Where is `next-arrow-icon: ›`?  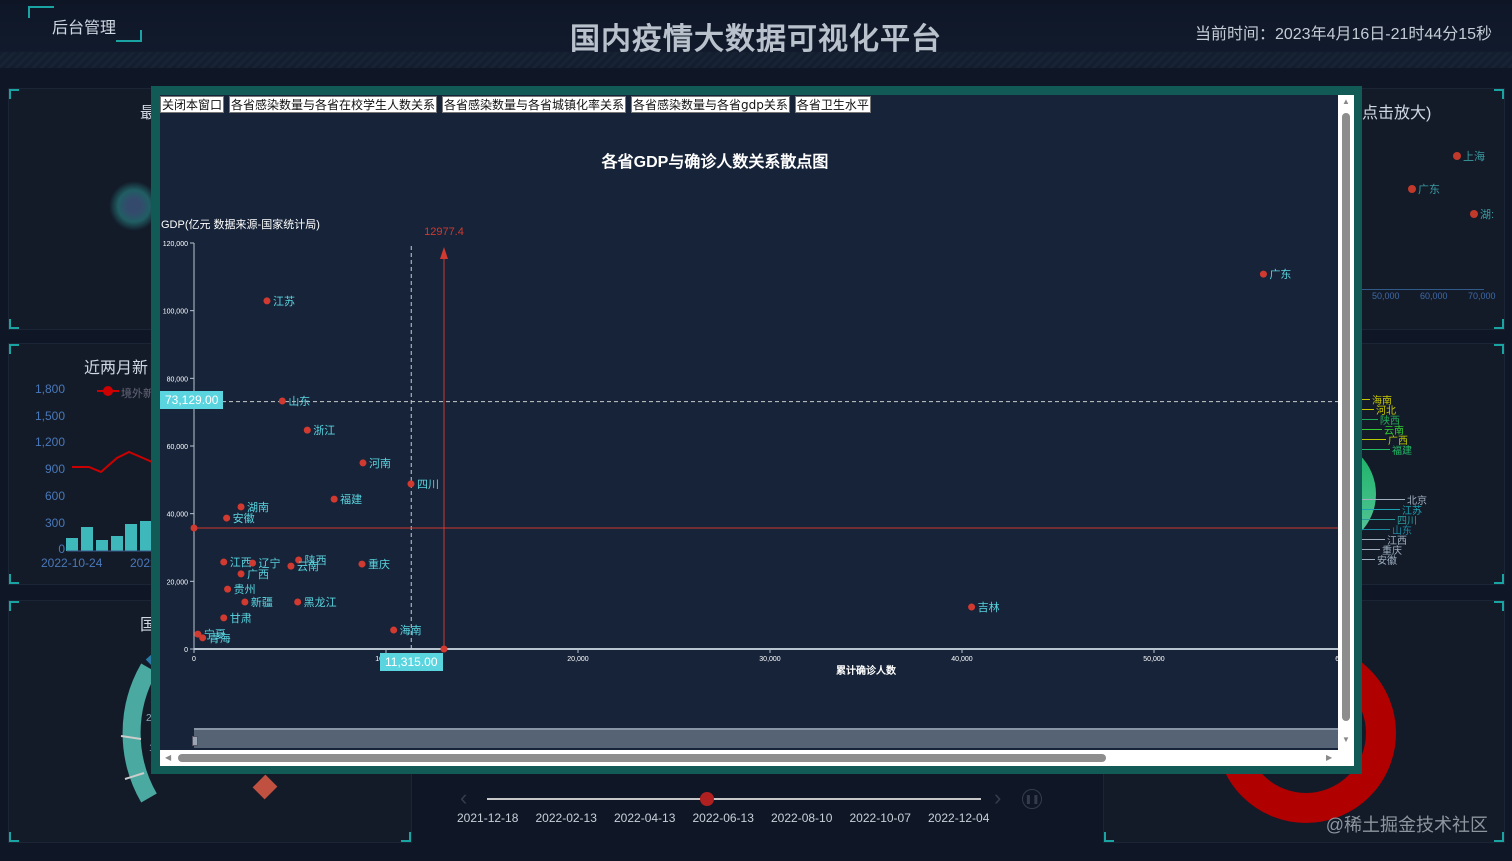 next-arrow-icon: › is located at coordinates (997, 798).